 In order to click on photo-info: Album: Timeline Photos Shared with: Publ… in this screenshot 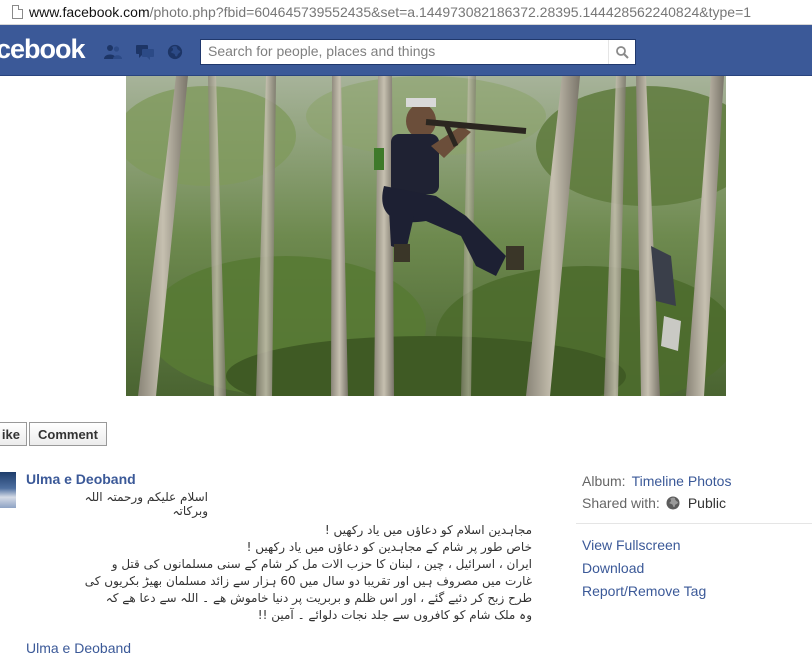, I will do `click(697, 492)`.